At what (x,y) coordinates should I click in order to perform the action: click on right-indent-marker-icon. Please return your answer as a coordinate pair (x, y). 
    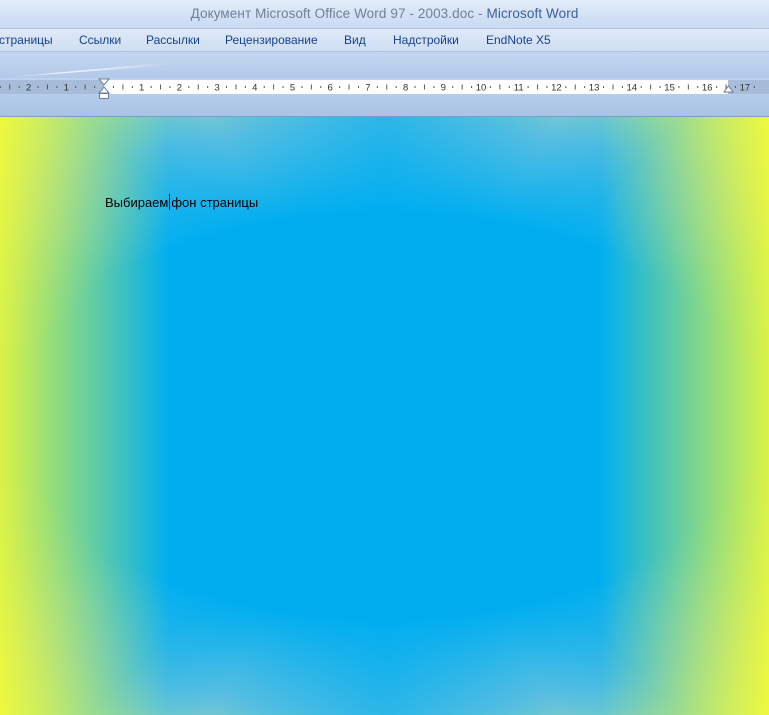
    Looking at the image, I should click on (728, 89).